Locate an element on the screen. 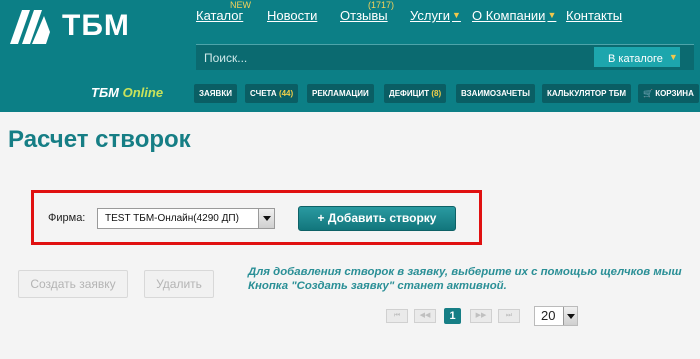 The width and height of the screenshot is (700, 359). delete-button: Удалить is located at coordinates (179, 284).